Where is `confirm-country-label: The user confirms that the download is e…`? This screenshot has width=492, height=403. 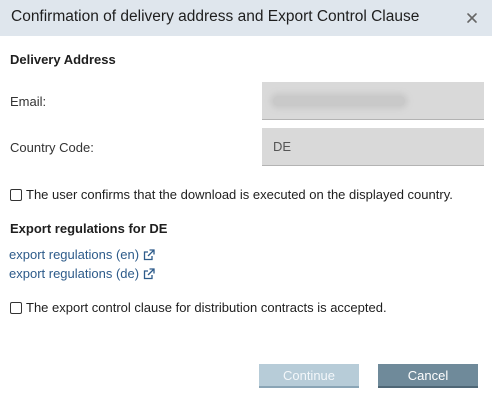 confirm-country-label: The user confirms that the download is e… is located at coordinates (239, 194).